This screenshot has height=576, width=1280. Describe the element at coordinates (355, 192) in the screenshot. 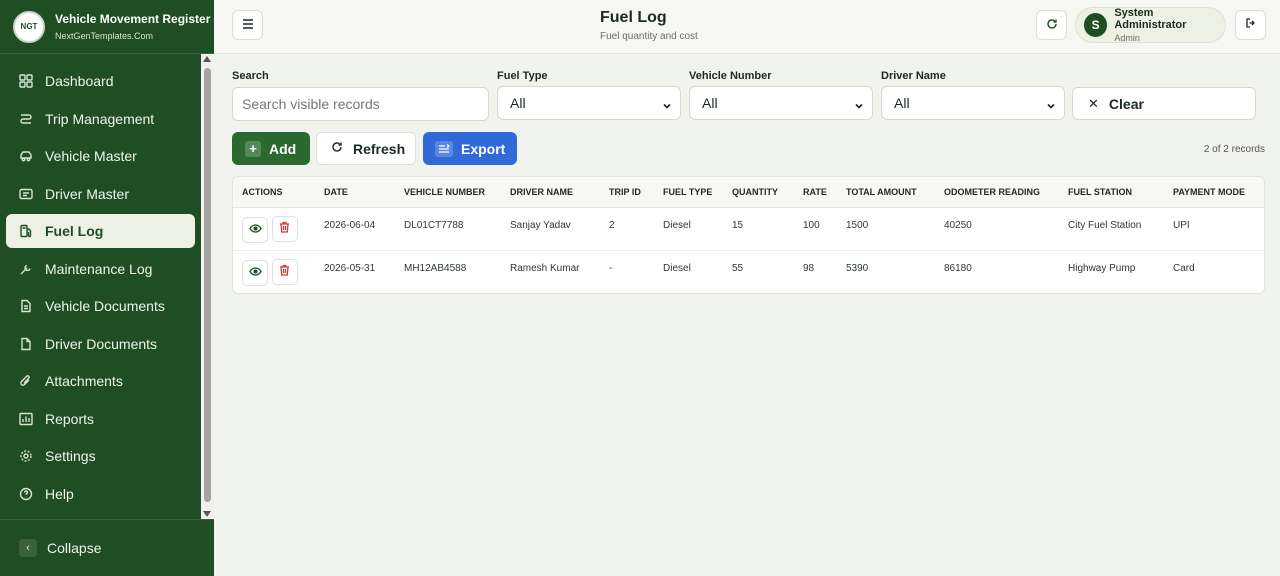

I see `column-header: Date` at that location.